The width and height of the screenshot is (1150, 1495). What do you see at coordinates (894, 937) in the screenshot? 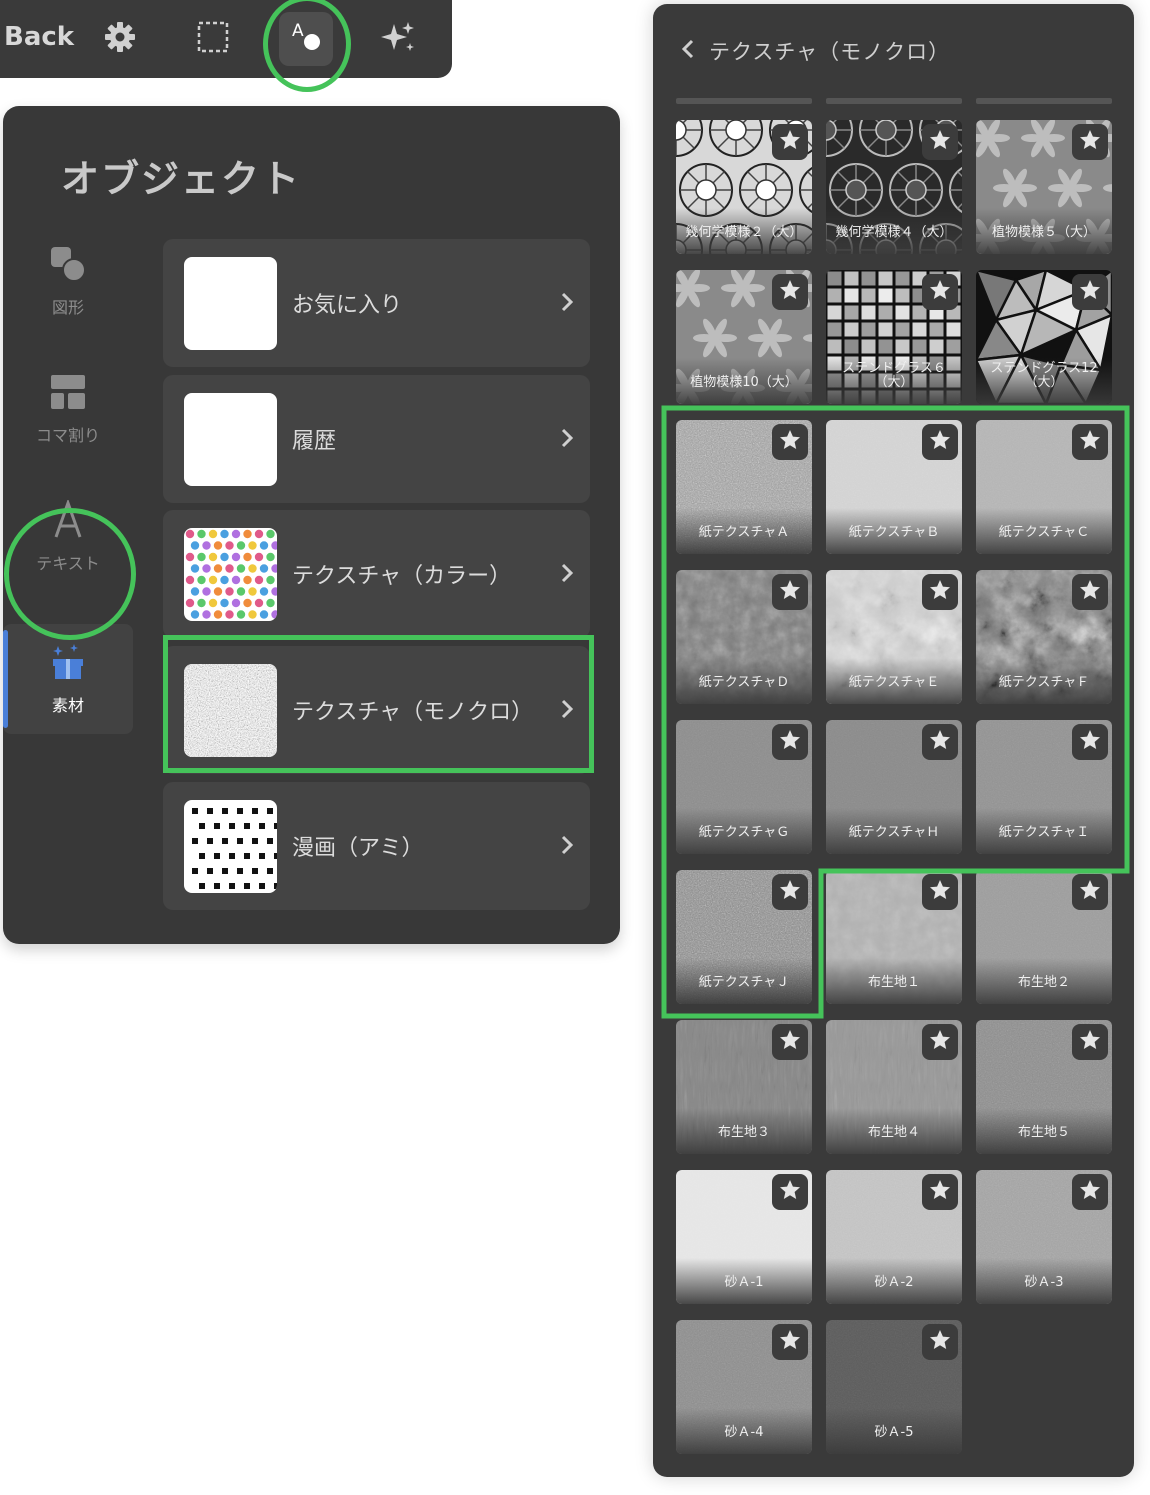
I see `texture-tile: 布生地１` at bounding box center [894, 937].